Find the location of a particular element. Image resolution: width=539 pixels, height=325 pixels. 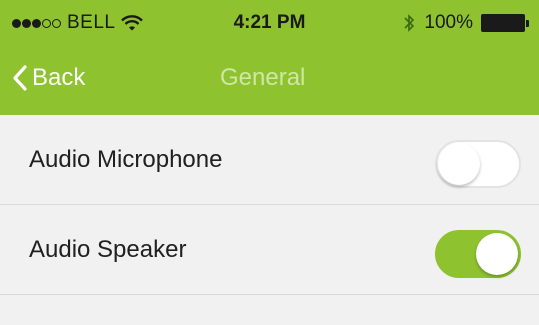

audio-speaker-toggle is located at coordinates (478, 254).